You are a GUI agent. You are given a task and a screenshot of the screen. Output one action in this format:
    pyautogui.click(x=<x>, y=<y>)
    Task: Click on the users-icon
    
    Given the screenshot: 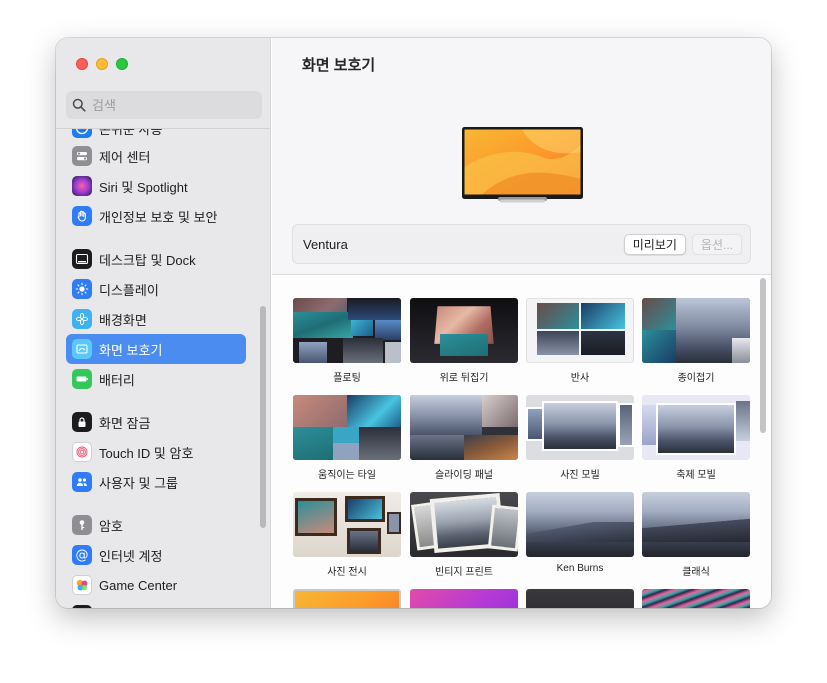 What is the action you would take?
    pyautogui.click(x=82, y=482)
    